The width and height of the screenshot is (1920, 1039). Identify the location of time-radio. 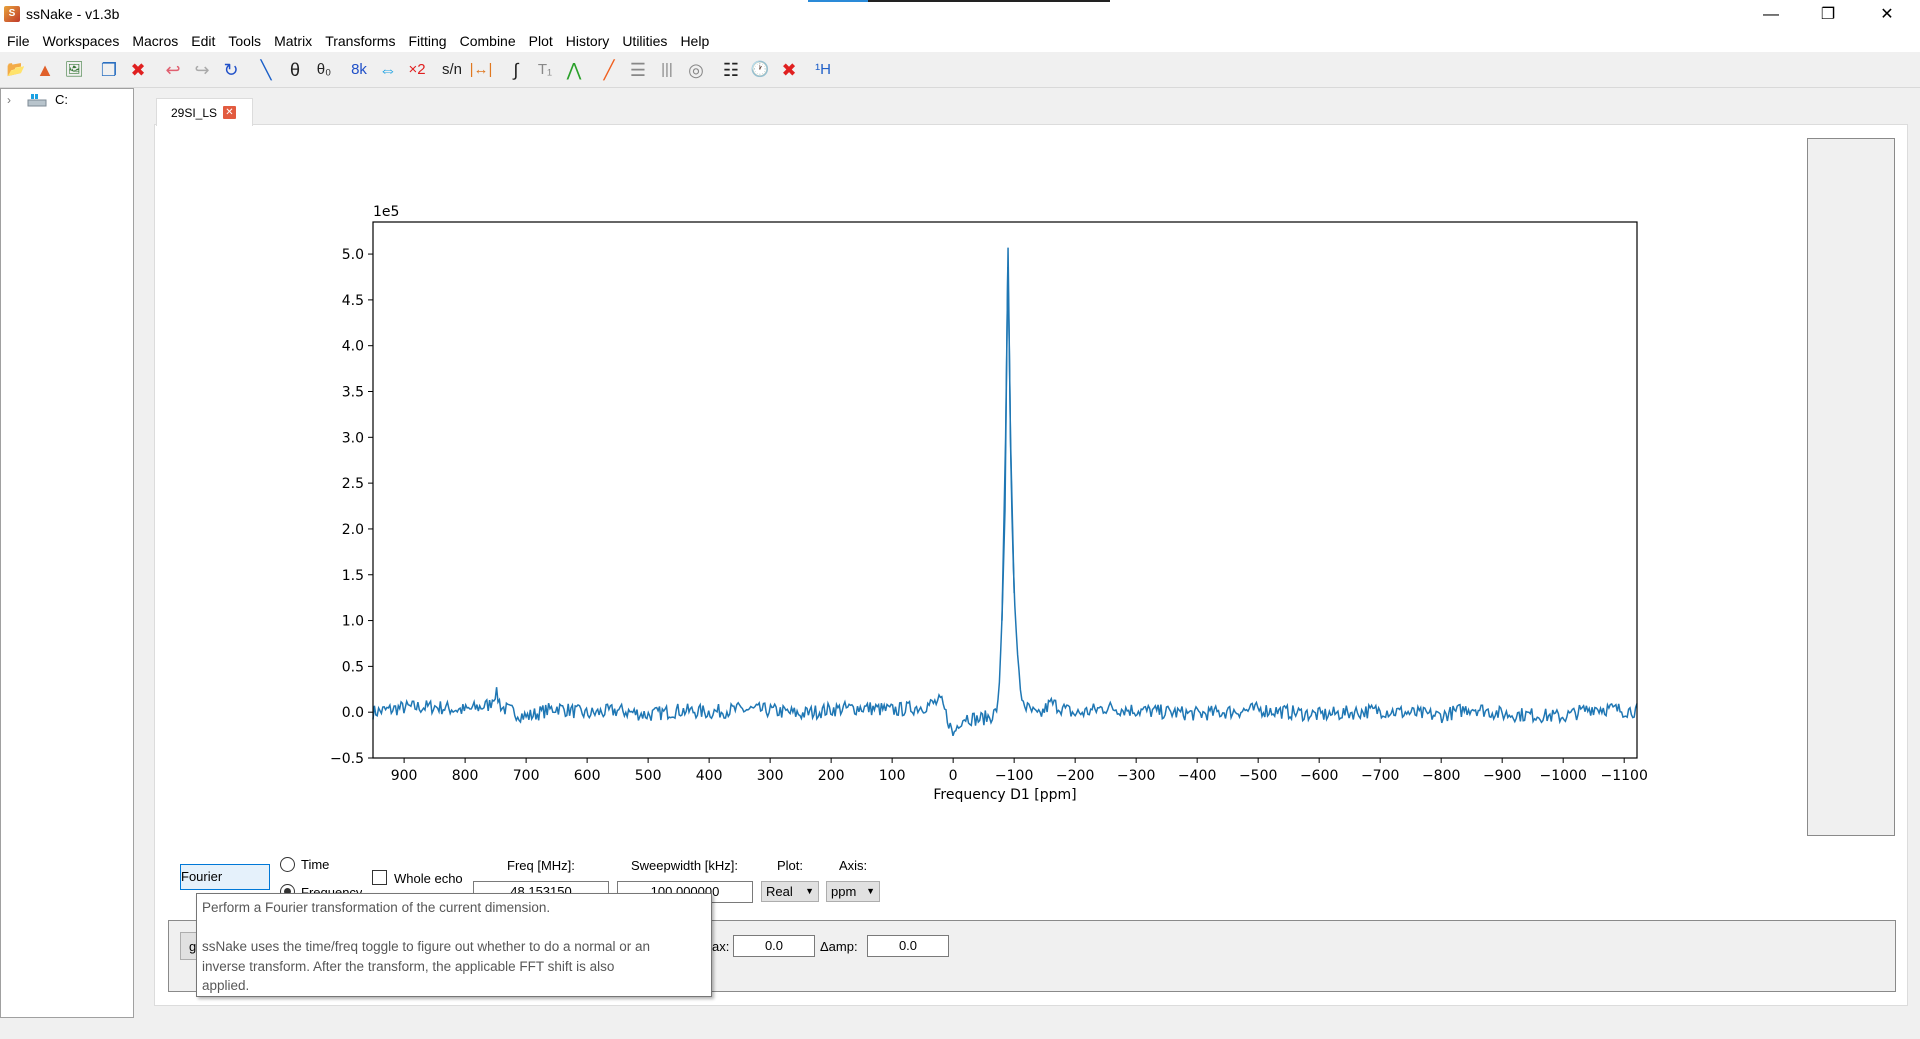
(287, 864).